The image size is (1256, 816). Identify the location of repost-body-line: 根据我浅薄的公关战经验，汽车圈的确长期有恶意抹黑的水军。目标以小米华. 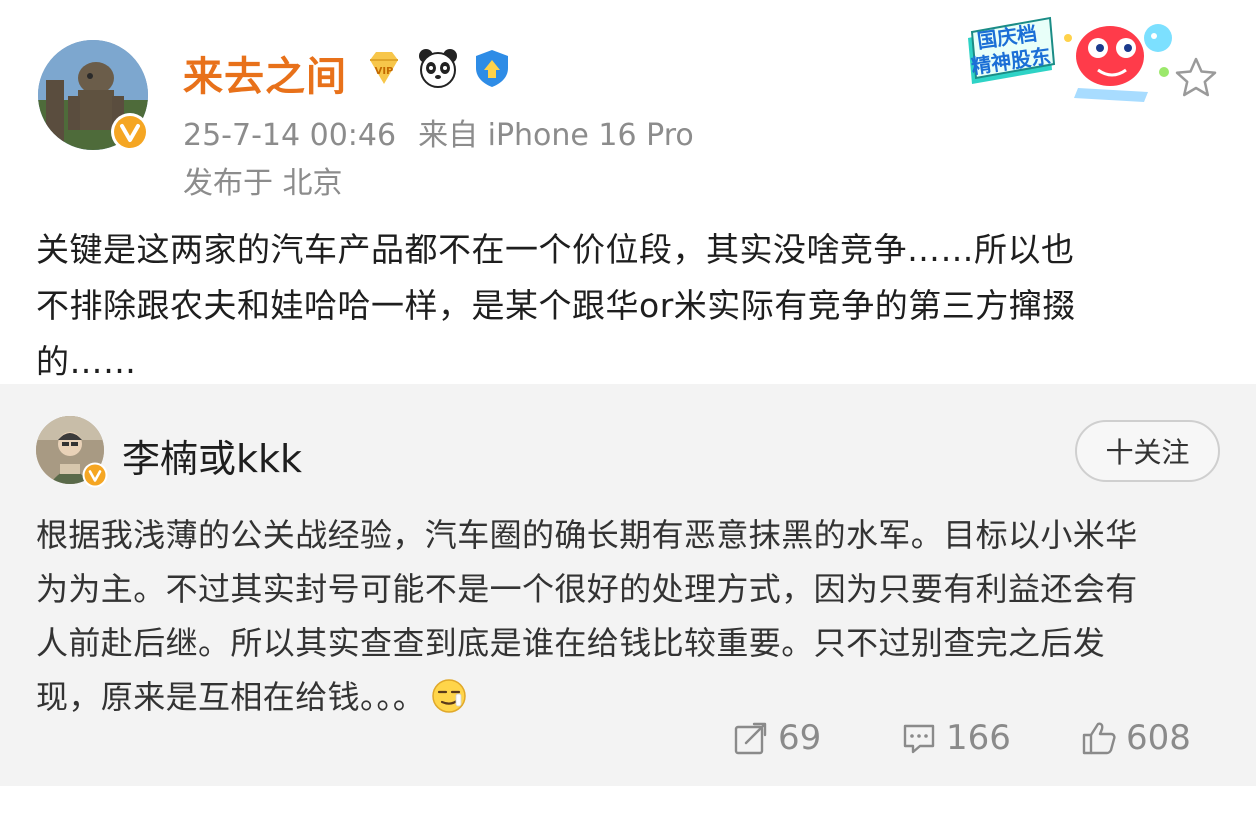
(587, 535).